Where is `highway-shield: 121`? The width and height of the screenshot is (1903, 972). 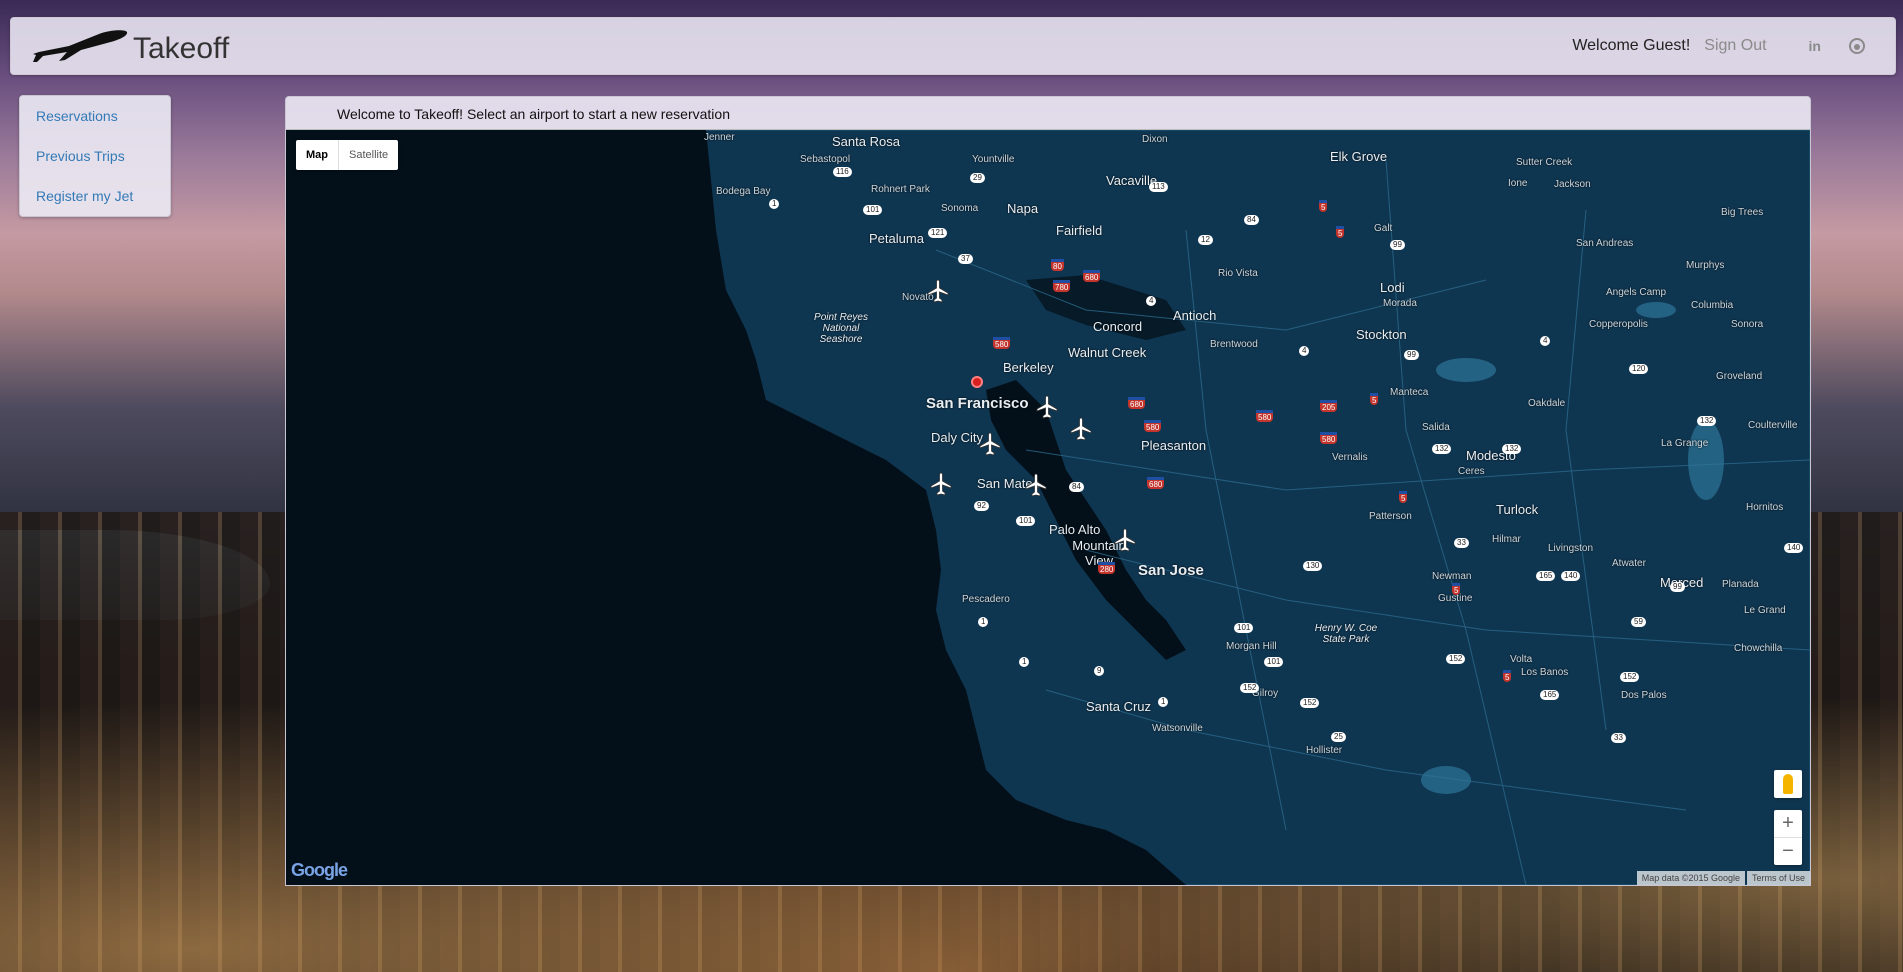
highway-shield: 121 is located at coordinates (938, 233).